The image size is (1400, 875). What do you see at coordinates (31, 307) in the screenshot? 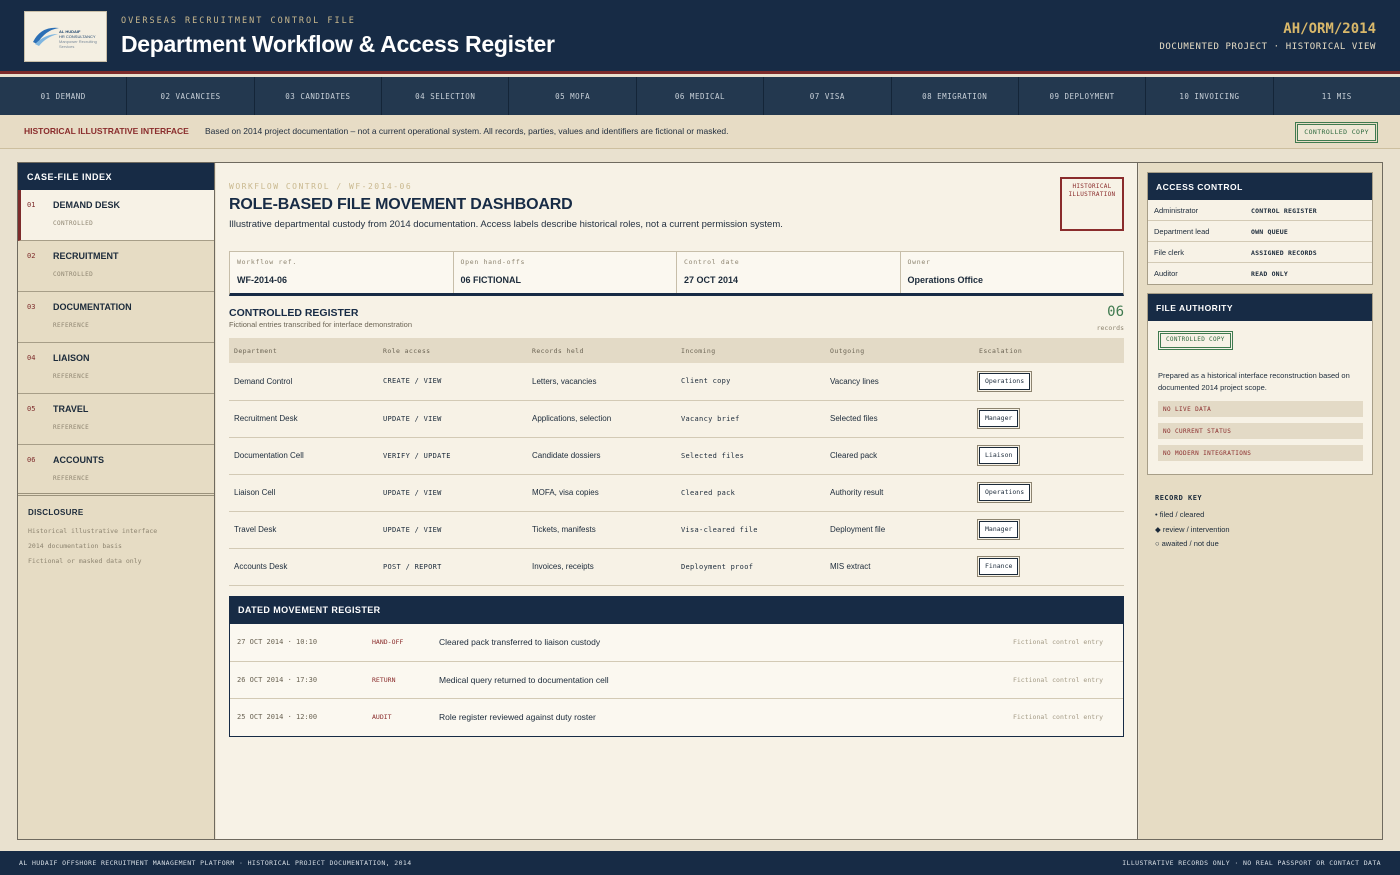
I see `case-number: 03` at bounding box center [31, 307].